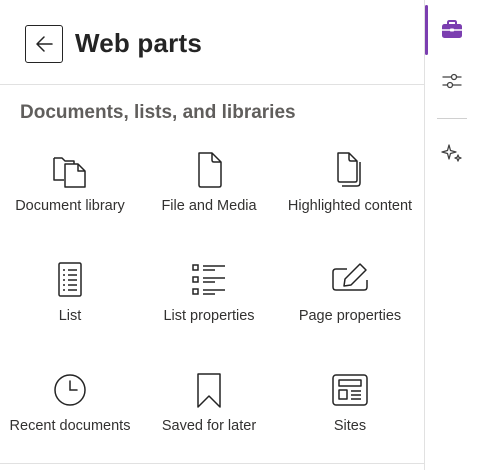  What do you see at coordinates (158, 112) in the screenshot?
I see `section-title: Documents, lists, and libraries` at bounding box center [158, 112].